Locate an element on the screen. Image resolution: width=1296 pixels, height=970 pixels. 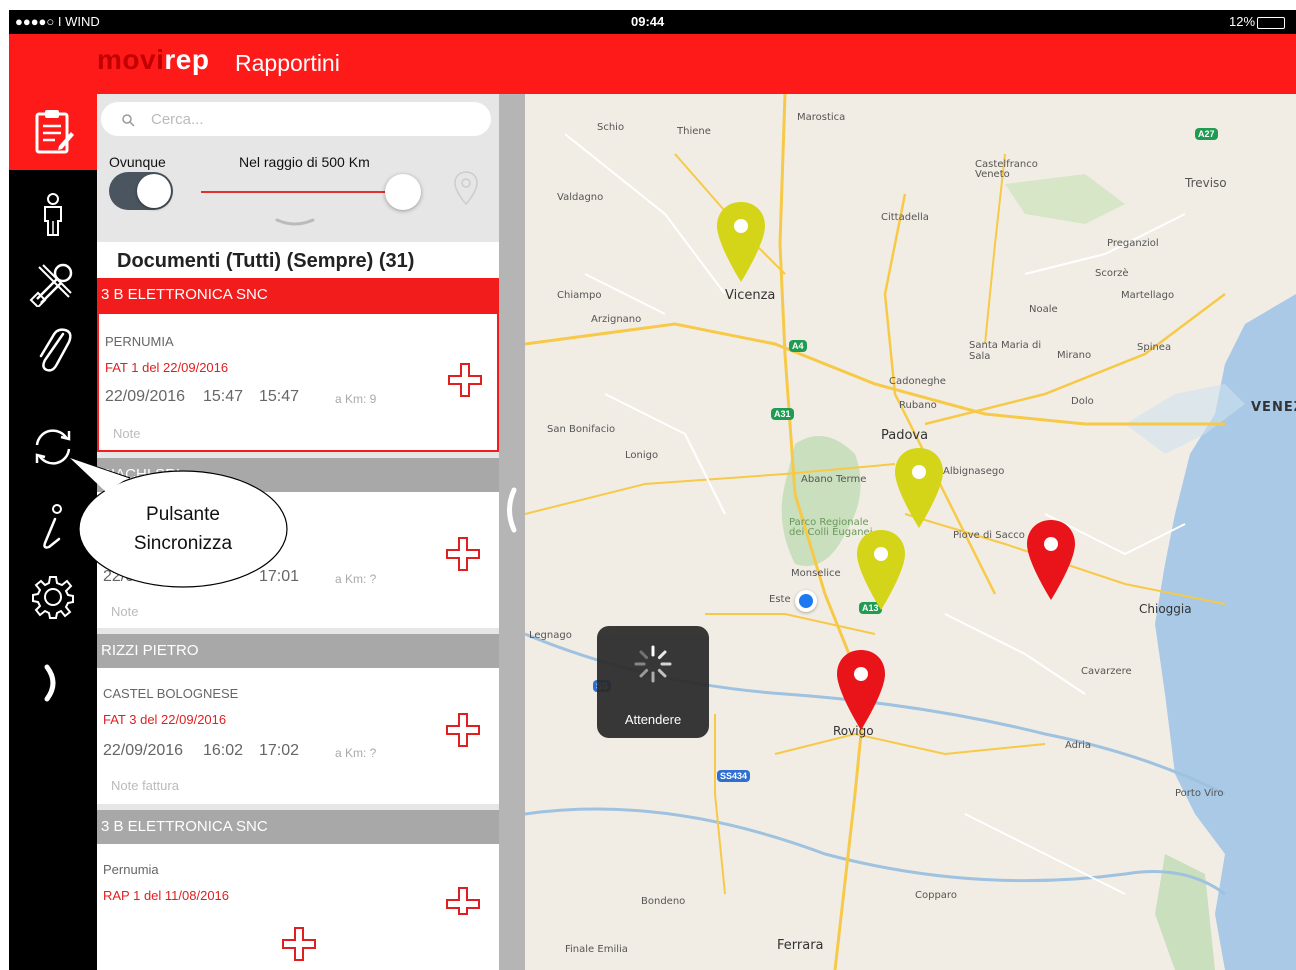
map-place-label: Cittadella is located at coordinates (905, 217).